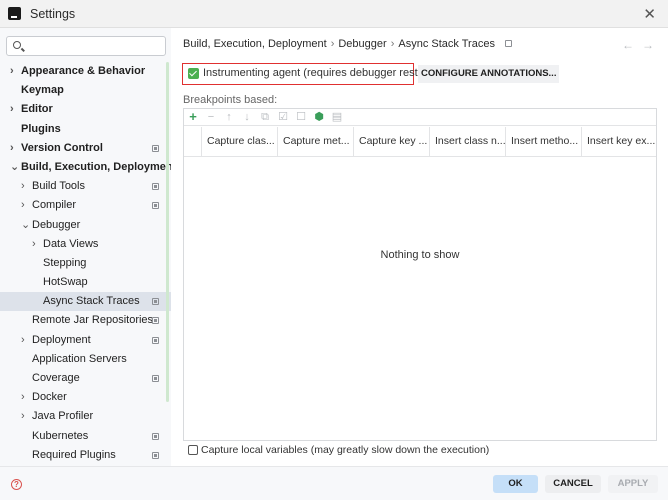 Image resolution: width=668 pixels, height=500 pixels. What do you see at coordinates (37, 109) in the screenshot?
I see `sidebar-item-label: Editor` at bounding box center [37, 109].